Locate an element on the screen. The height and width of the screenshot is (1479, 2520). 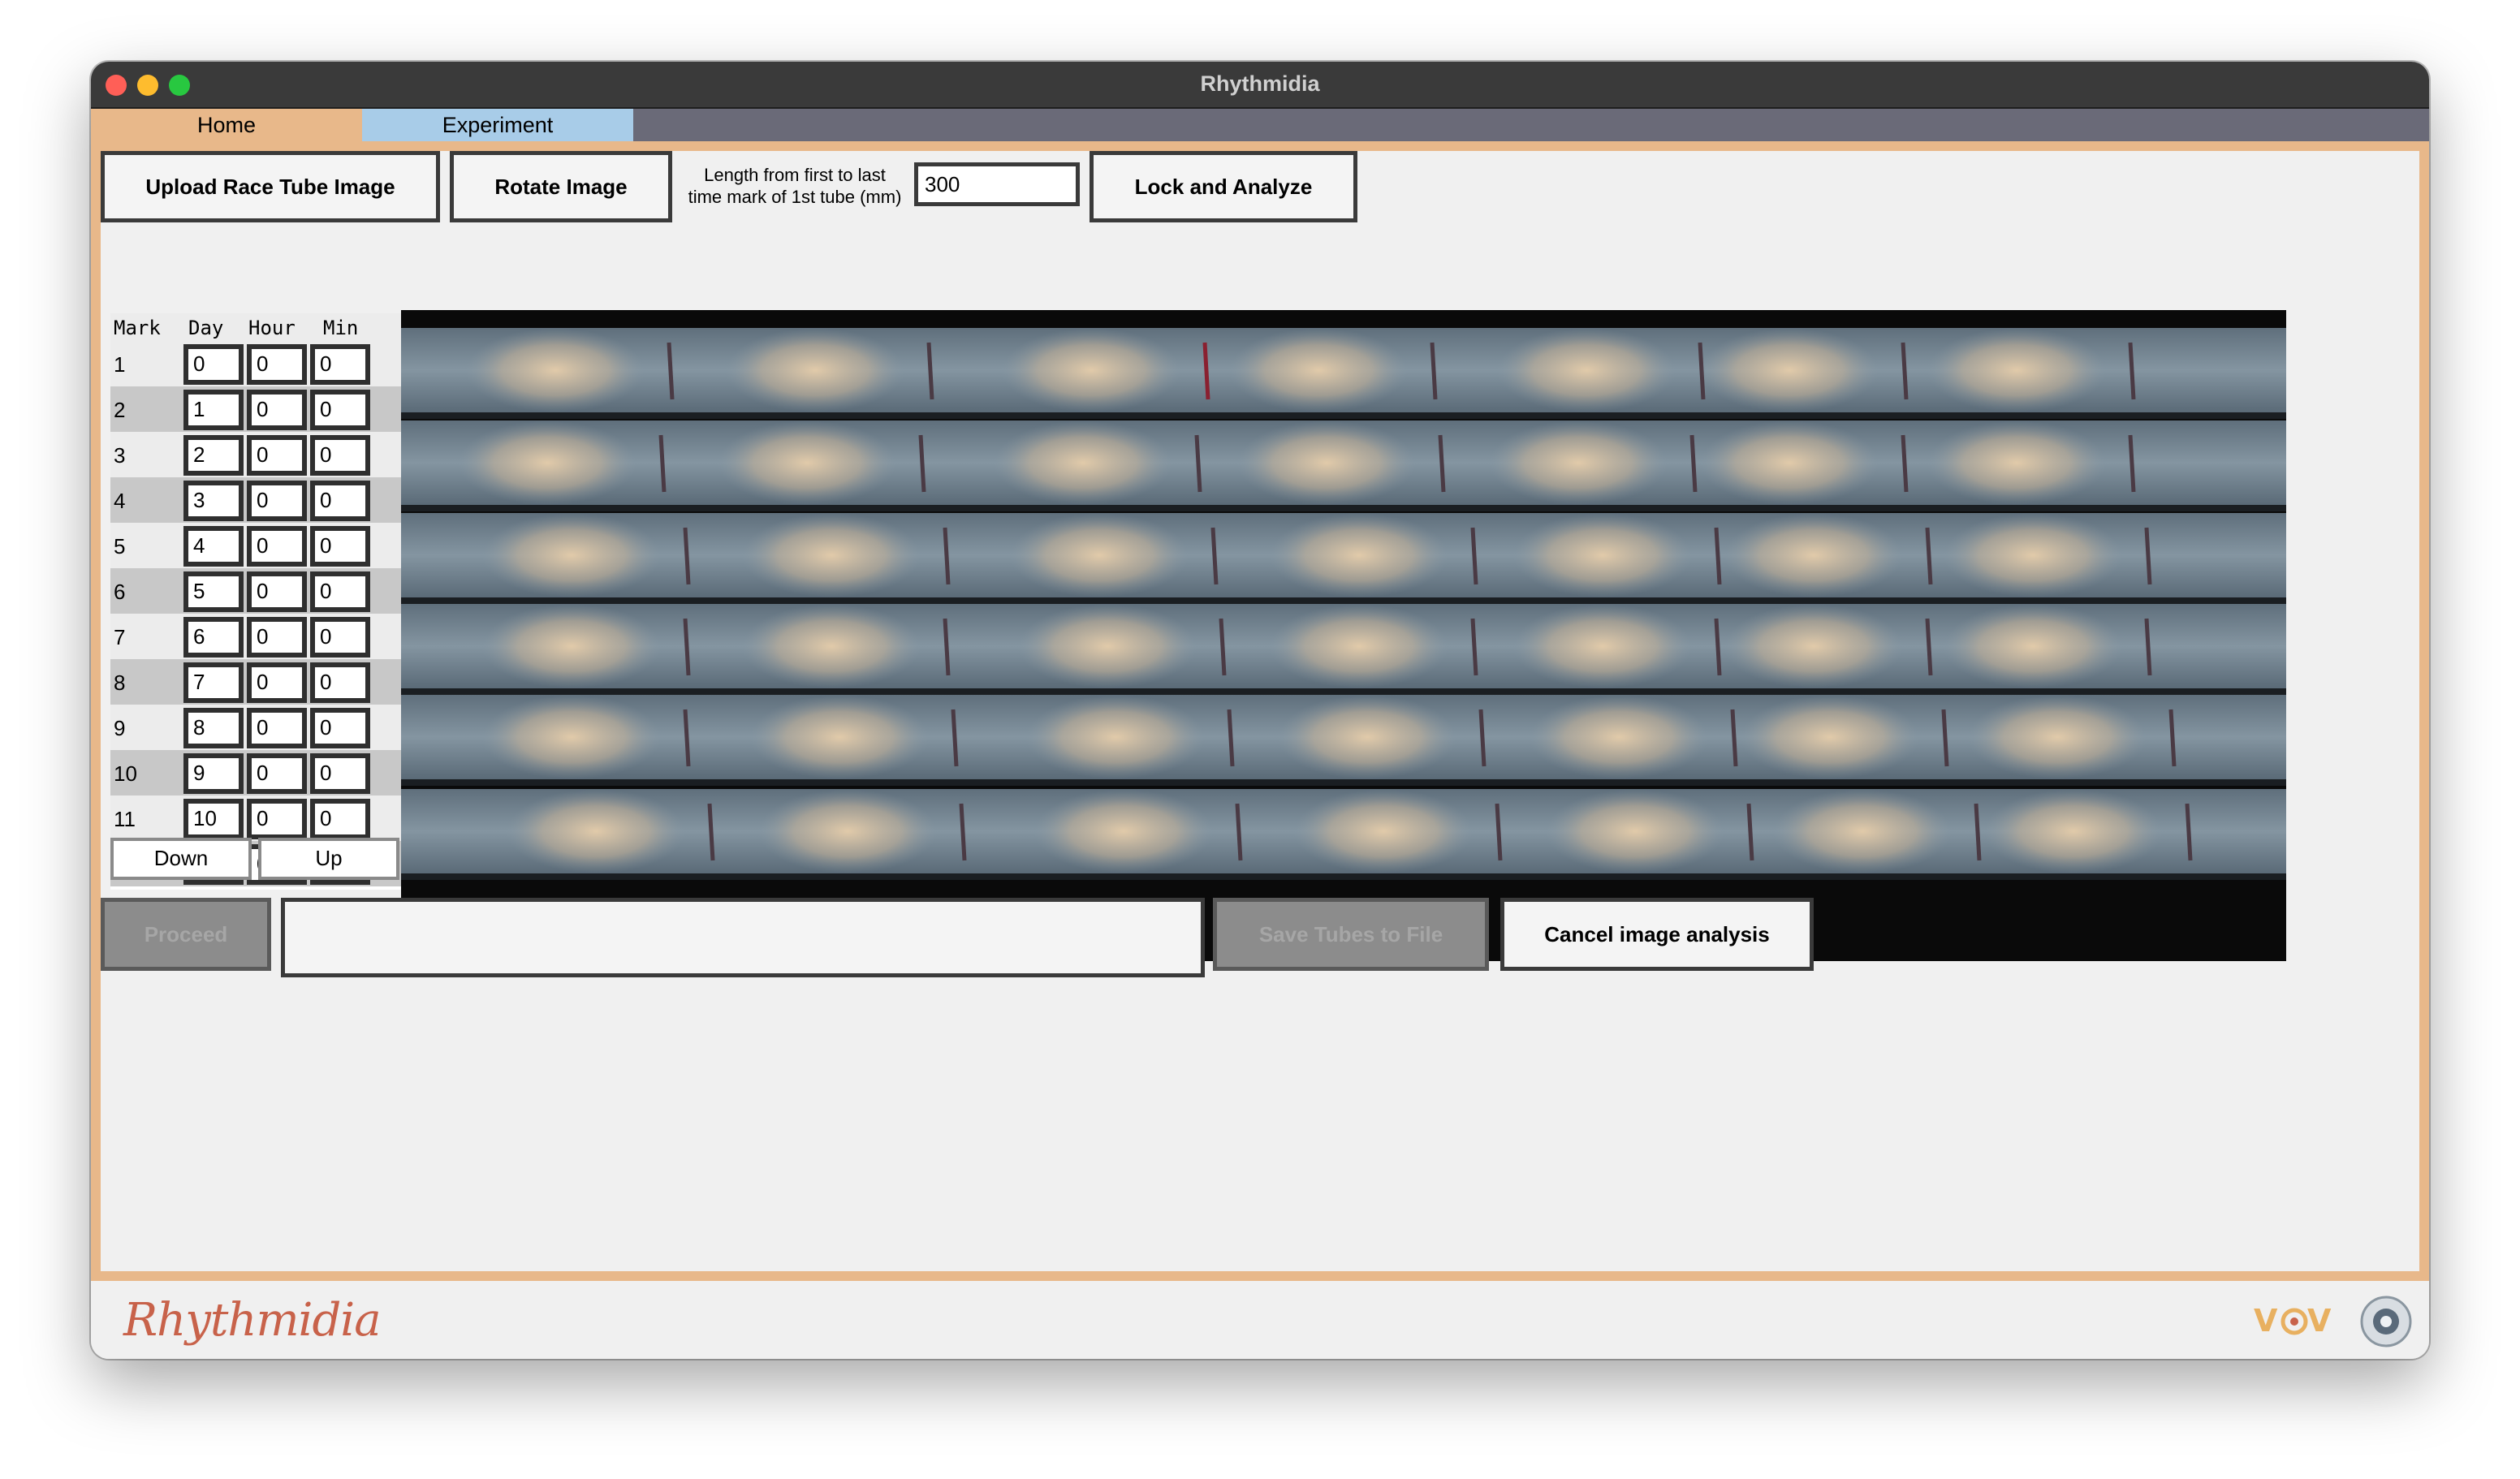
day-input: 1 is located at coordinates (214, 410).